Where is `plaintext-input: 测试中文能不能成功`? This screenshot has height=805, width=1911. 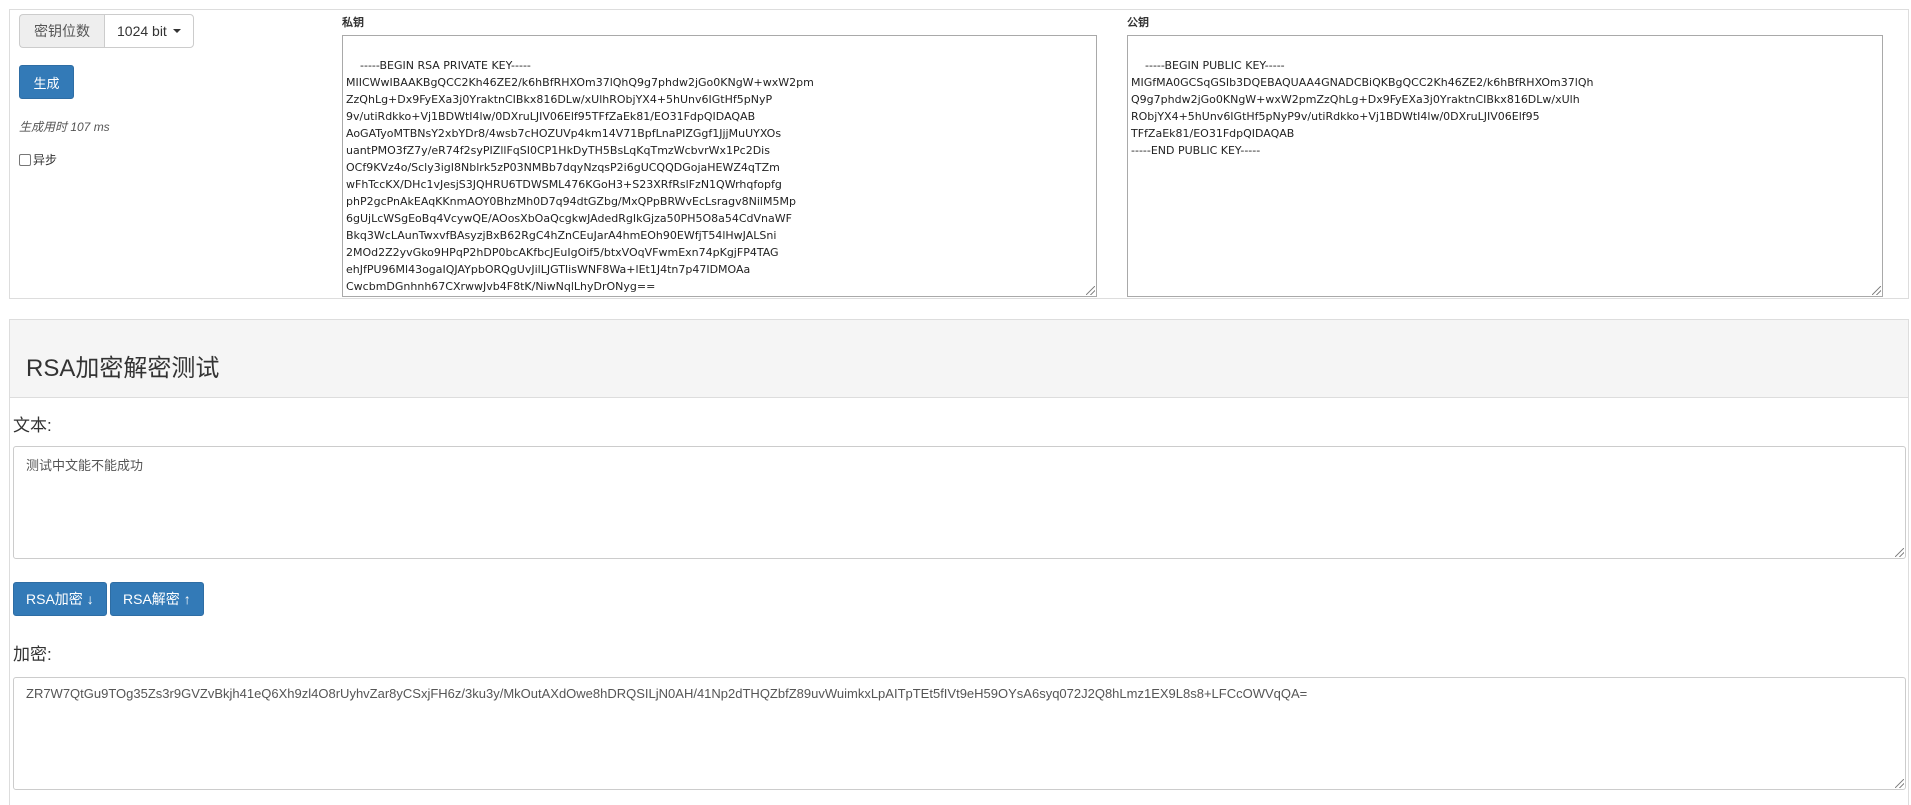
plaintext-input: 测试中文能不能成功 is located at coordinates (959, 502).